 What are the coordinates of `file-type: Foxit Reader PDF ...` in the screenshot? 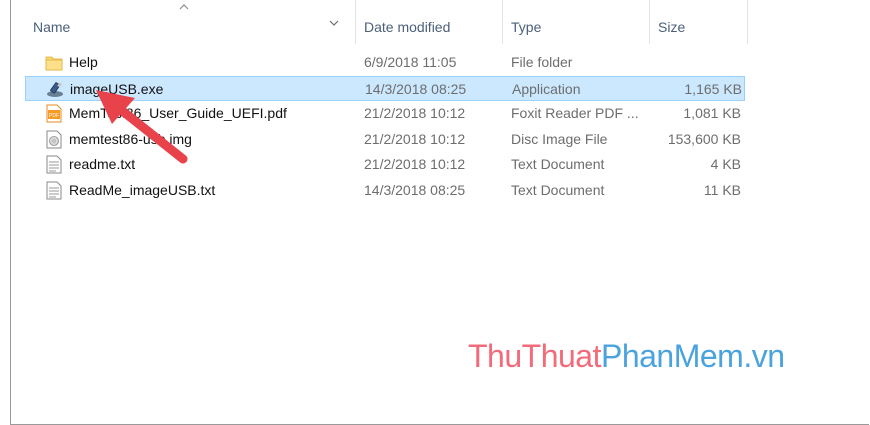 It's located at (575, 113).